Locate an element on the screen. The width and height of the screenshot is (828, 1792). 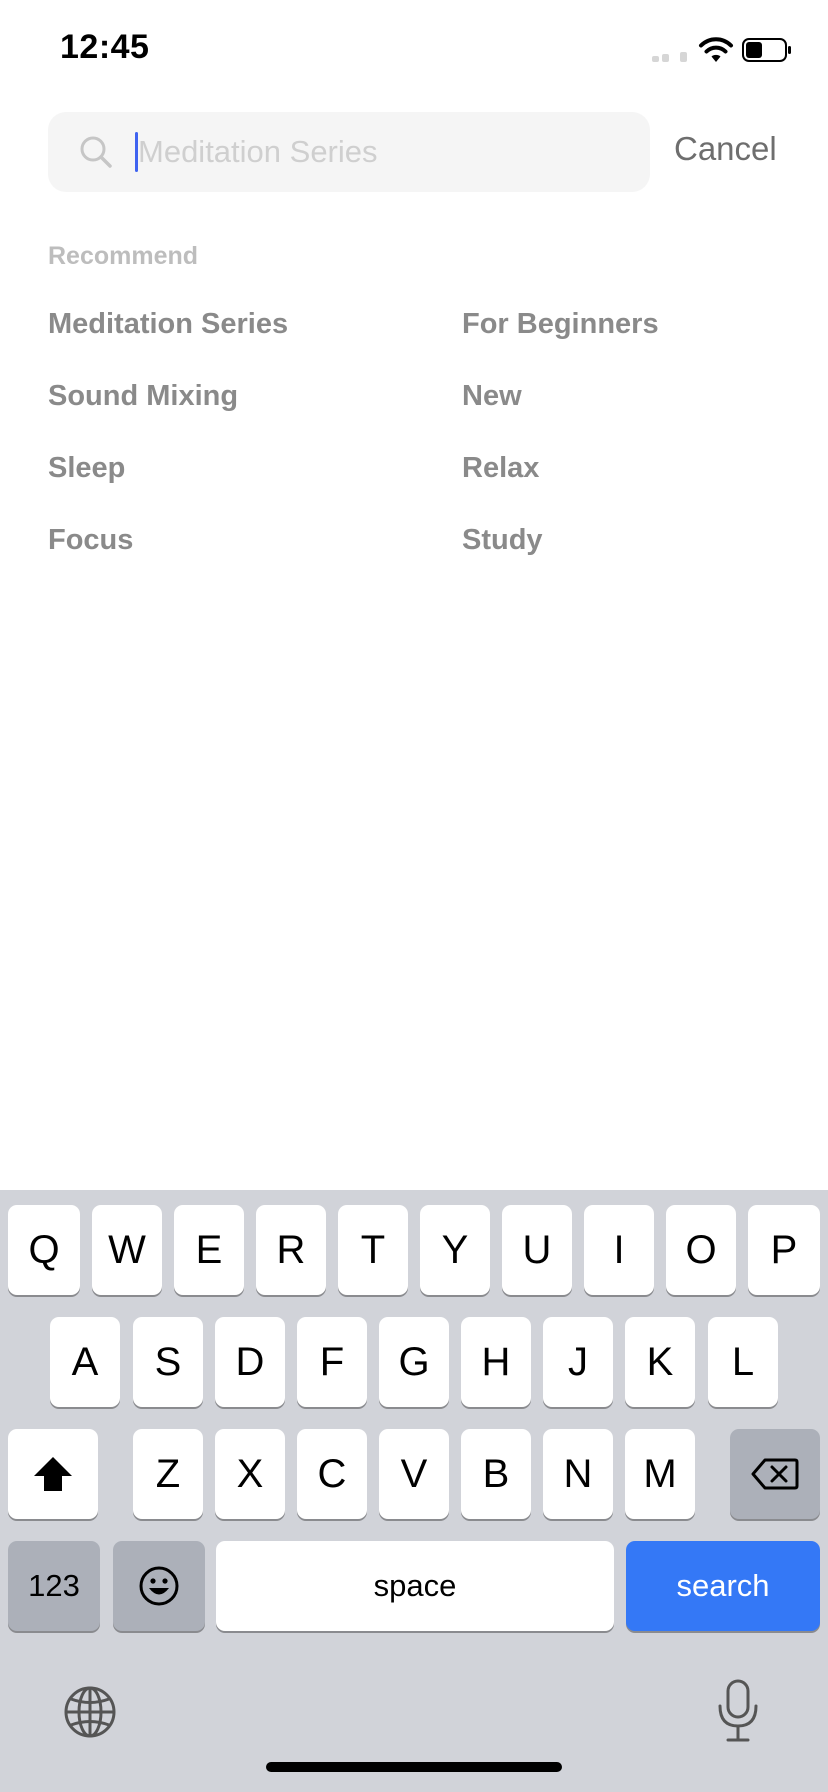
key-q: Q is located at coordinates (44, 1250).